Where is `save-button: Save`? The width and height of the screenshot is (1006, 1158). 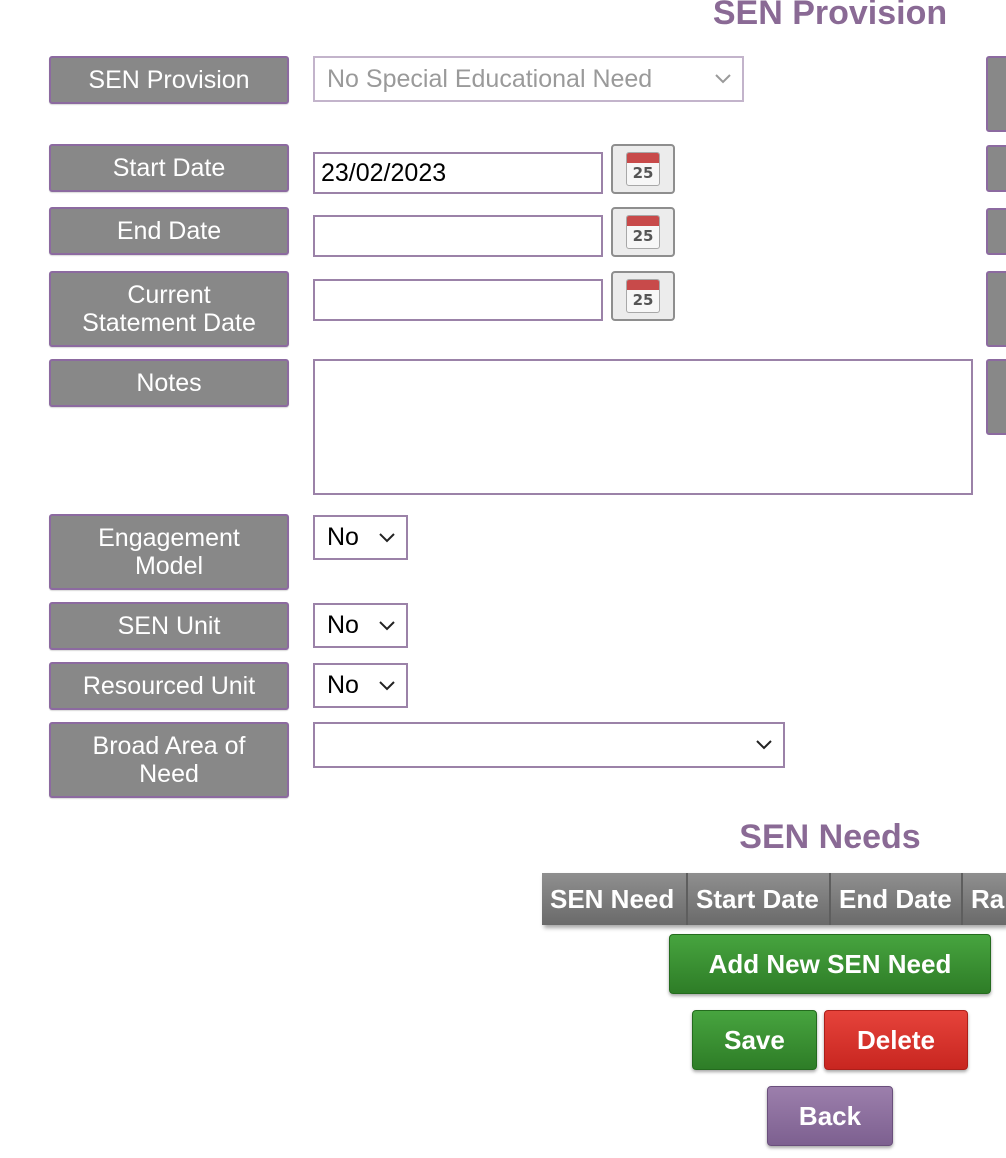
save-button: Save is located at coordinates (754, 1040).